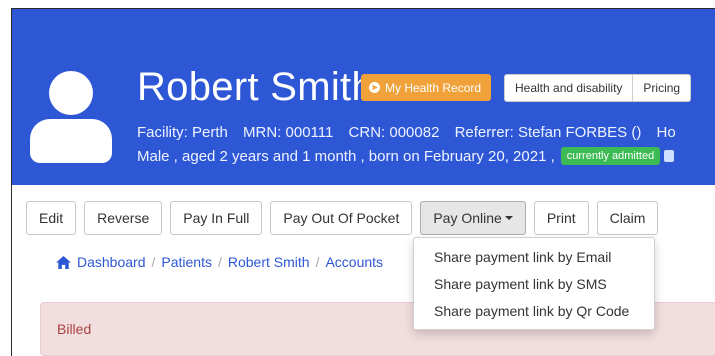 The width and height of the screenshot is (715, 356). What do you see at coordinates (508, 218) in the screenshot?
I see `caret-down-icon` at bounding box center [508, 218].